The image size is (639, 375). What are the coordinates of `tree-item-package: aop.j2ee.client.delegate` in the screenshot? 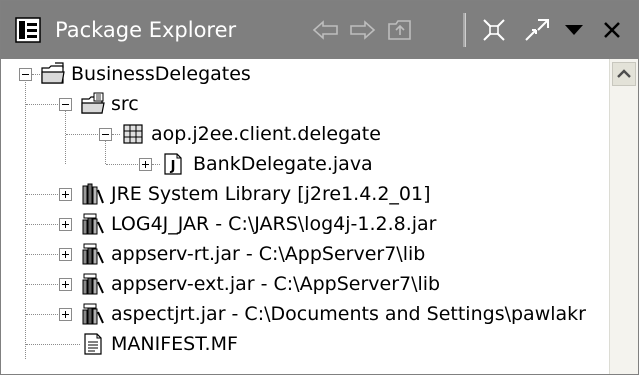 It's located at (305, 134).